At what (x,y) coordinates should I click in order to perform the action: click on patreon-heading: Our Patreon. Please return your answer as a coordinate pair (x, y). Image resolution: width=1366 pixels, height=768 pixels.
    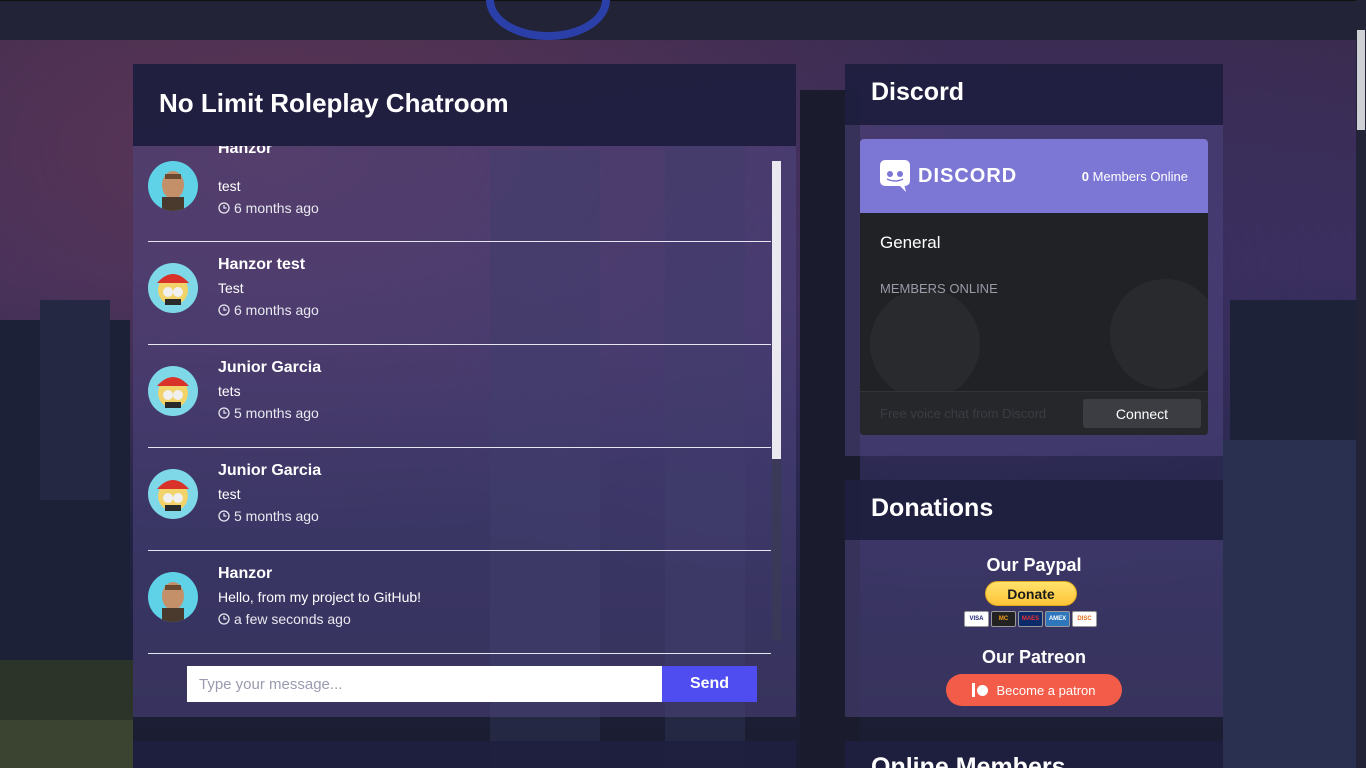
    Looking at the image, I should click on (1034, 657).